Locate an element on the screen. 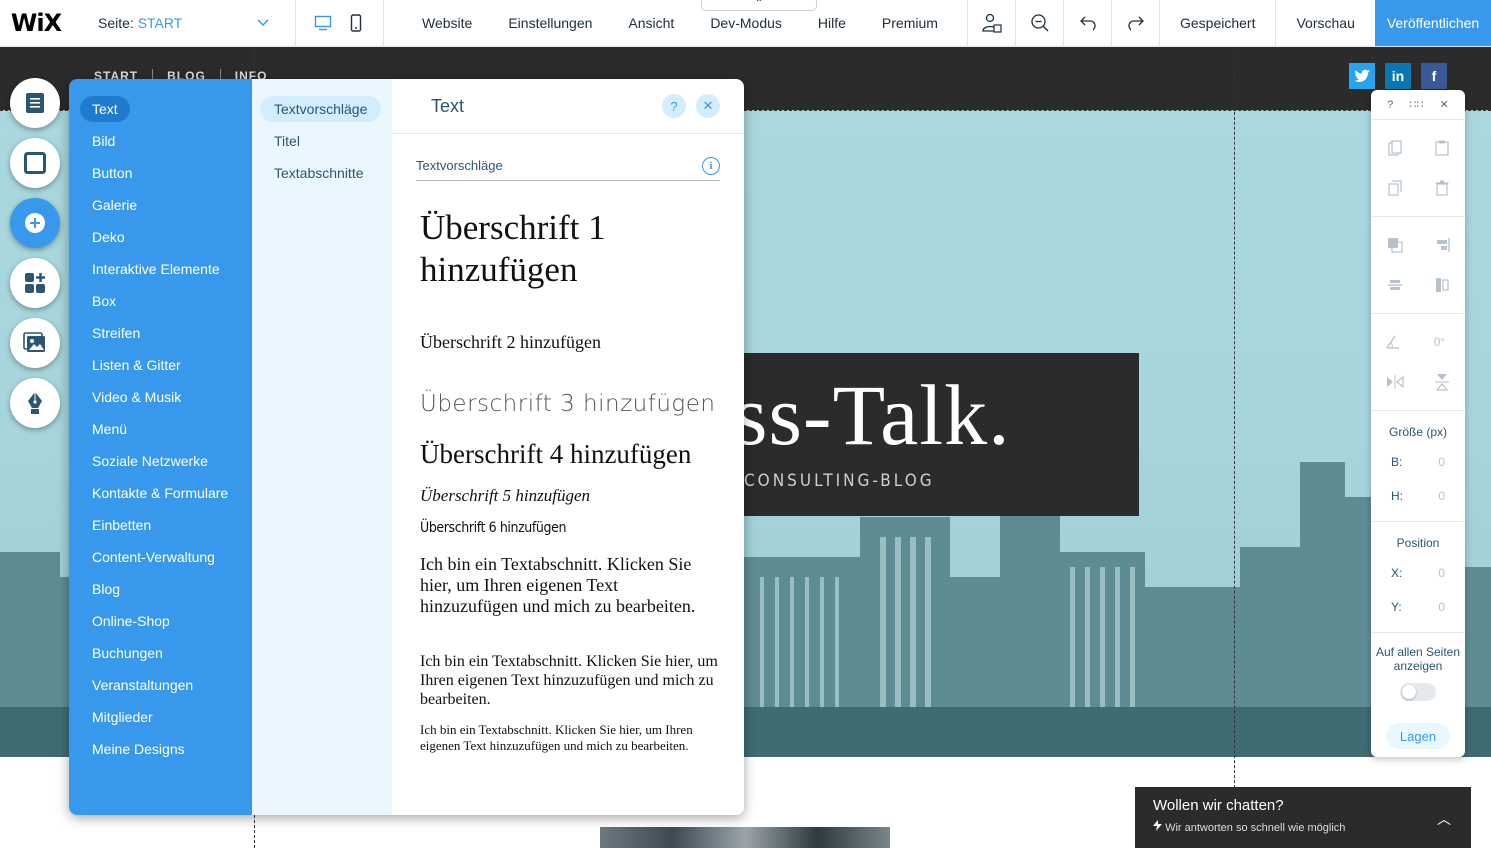 The height and width of the screenshot is (848, 1491). drag-handle-icon: ∷∷ is located at coordinates (1416, 104).